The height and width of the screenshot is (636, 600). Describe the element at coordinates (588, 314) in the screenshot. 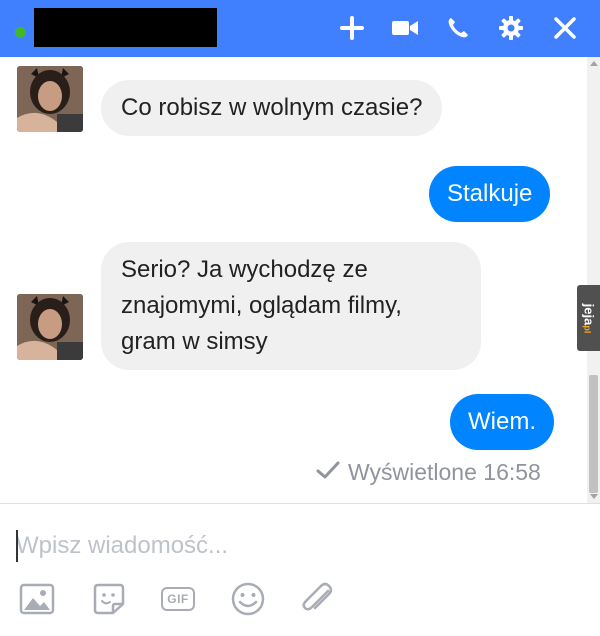

I see `watermark-text: jeja` at that location.